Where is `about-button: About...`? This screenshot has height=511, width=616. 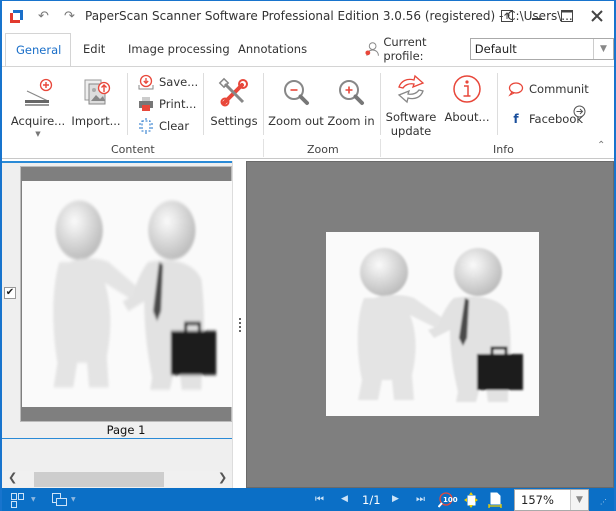
about-button: About... is located at coordinates (467, 98).